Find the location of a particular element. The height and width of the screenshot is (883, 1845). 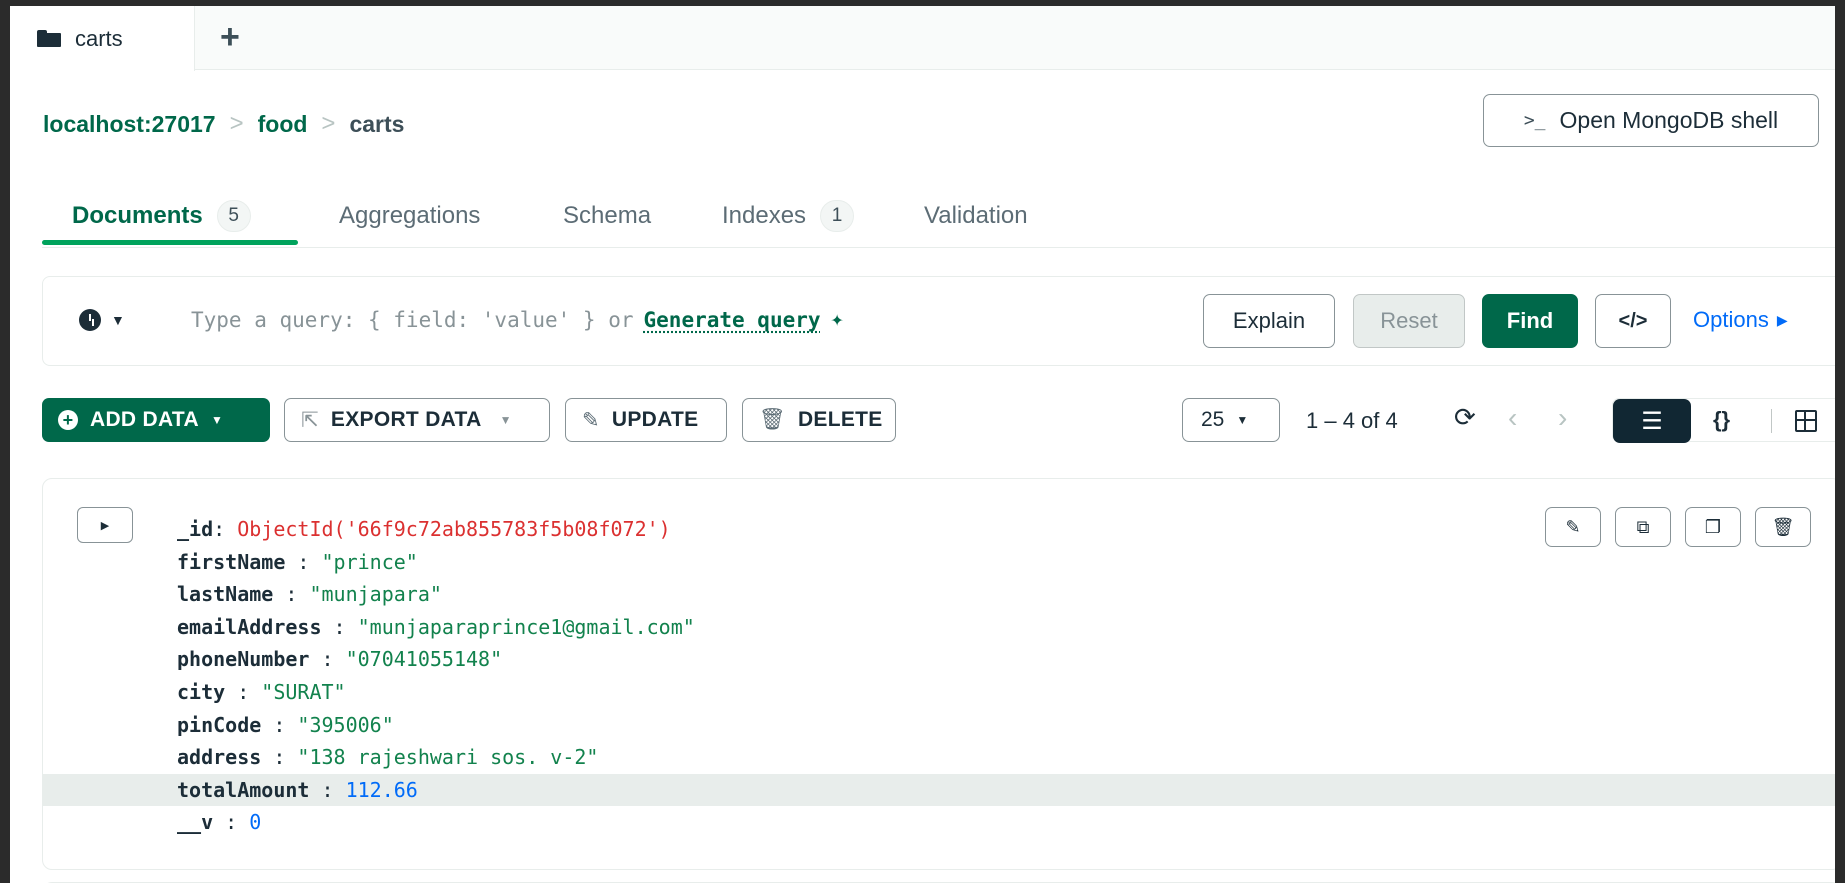

delete-button: 🗑 DELETE is located at coordinates (819, 420).